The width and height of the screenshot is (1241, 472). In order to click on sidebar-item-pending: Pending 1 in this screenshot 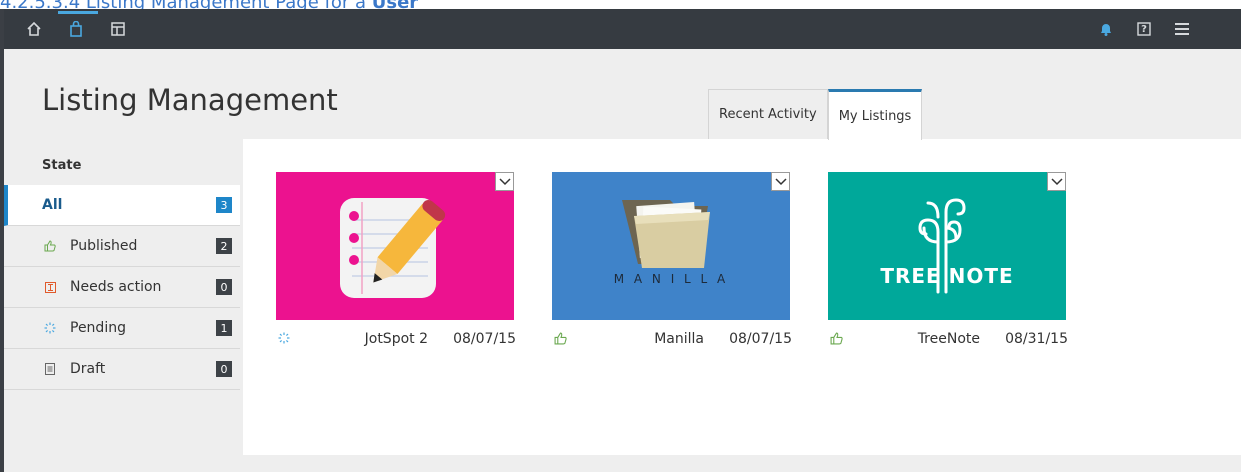, I will do `click(122, 328)`.